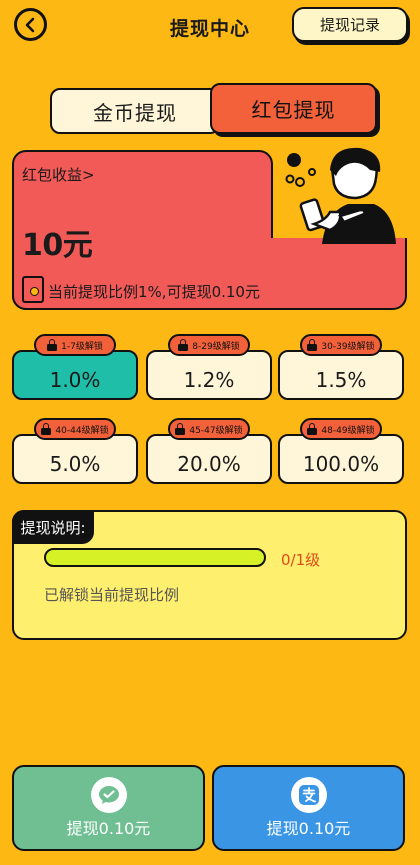 The height and width of the screenshot is (865, 420). What do you see at coordinates (112, 595) in the screenshot?
I see `unlock-status-text: 已解锁当前提现比例` at bounding box center [112, 595].